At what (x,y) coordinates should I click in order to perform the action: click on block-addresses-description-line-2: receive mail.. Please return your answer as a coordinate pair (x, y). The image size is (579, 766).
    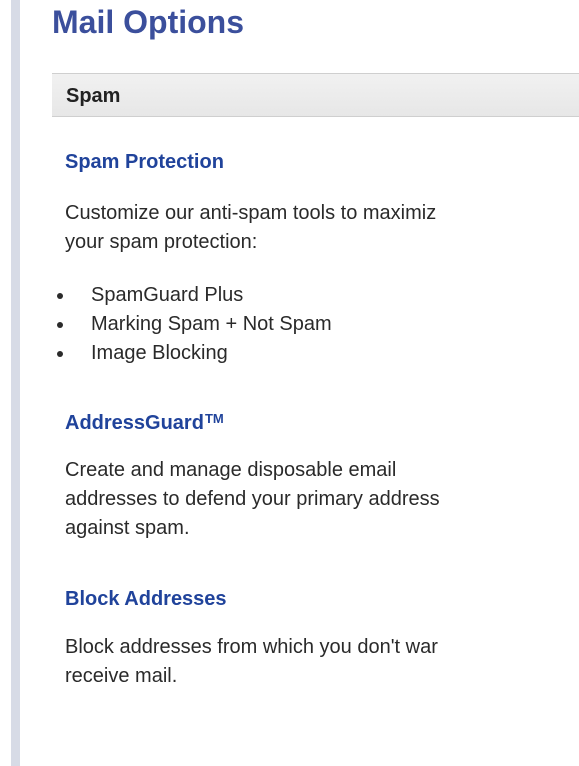
    Looking at the image, I should click on (121, 676).